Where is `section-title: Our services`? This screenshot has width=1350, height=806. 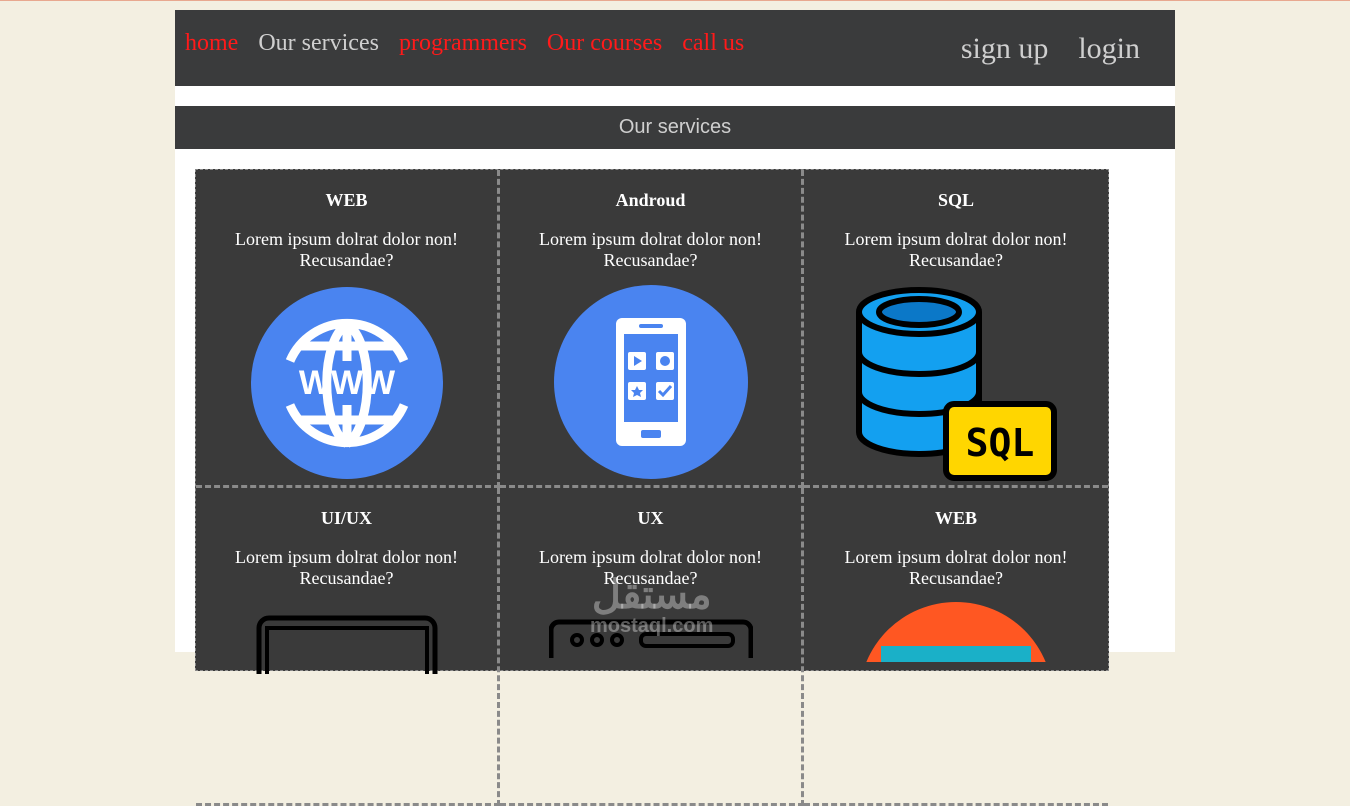
section-title: Our services is located at coordinates (675, 127).